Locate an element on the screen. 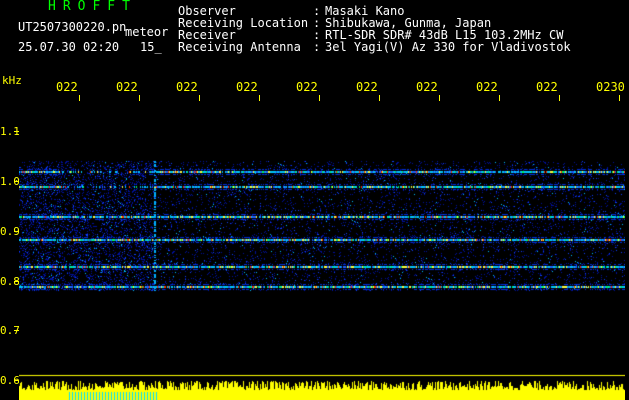 The height and width of the screenshot is (400, 629). antenna-value: 3el Yagi(V) Az 330 for Vladivostok is located at coordinates (448, 47).